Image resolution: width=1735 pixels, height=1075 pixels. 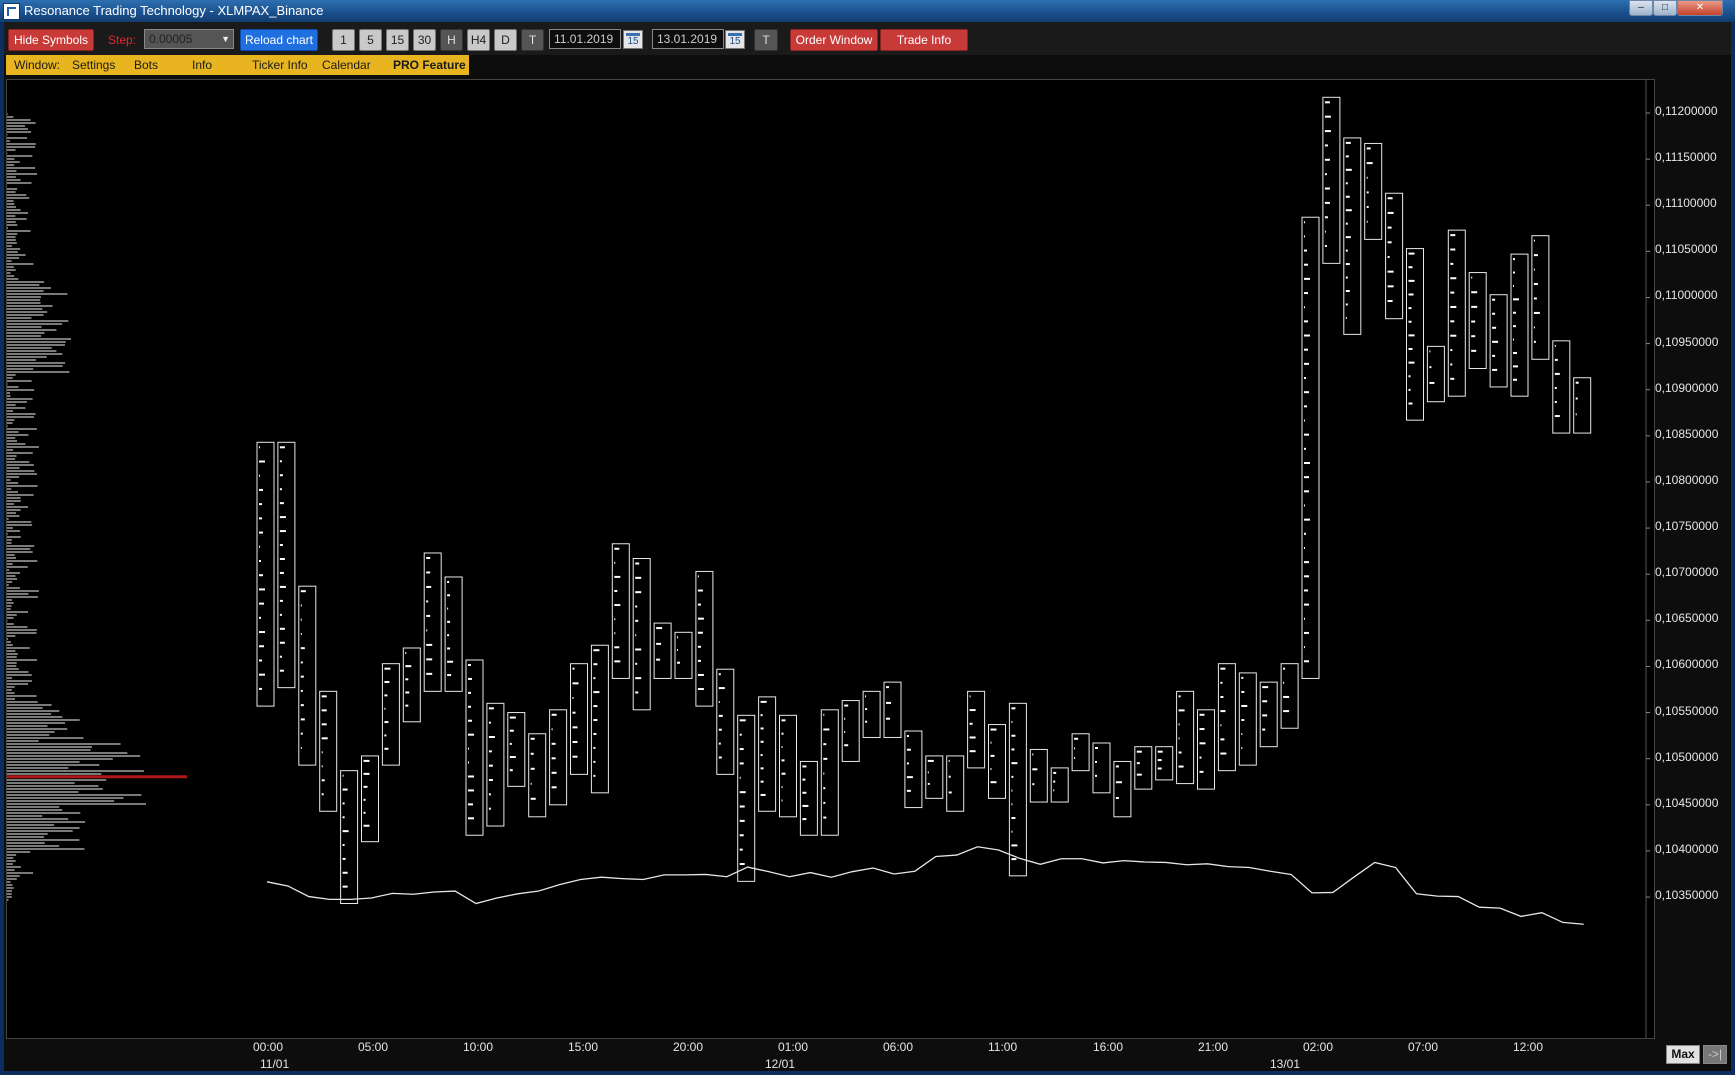 What do you see at coordinates (146, 65) in the screenshot?
I see `menu-bots: Bots` at bounding box center [146, 65].